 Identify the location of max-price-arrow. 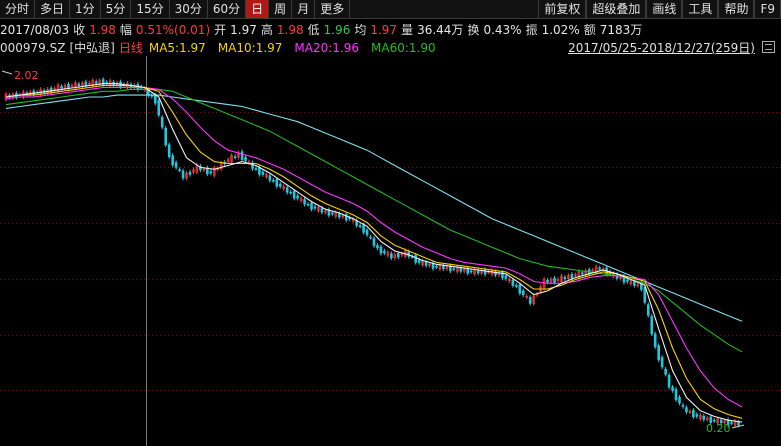
(7, 72).